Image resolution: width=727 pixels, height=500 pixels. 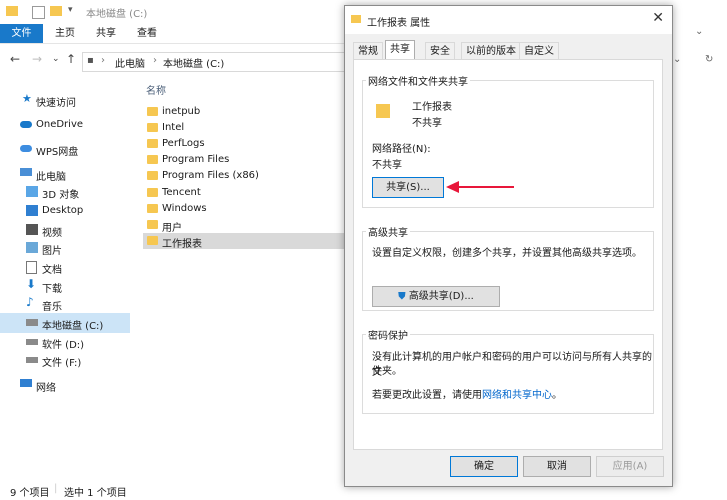 What do you see at coordinates (65, 230) in the screenshot?
I see `sidebar-item-videos: 视频` at bounding box center [65, 230].